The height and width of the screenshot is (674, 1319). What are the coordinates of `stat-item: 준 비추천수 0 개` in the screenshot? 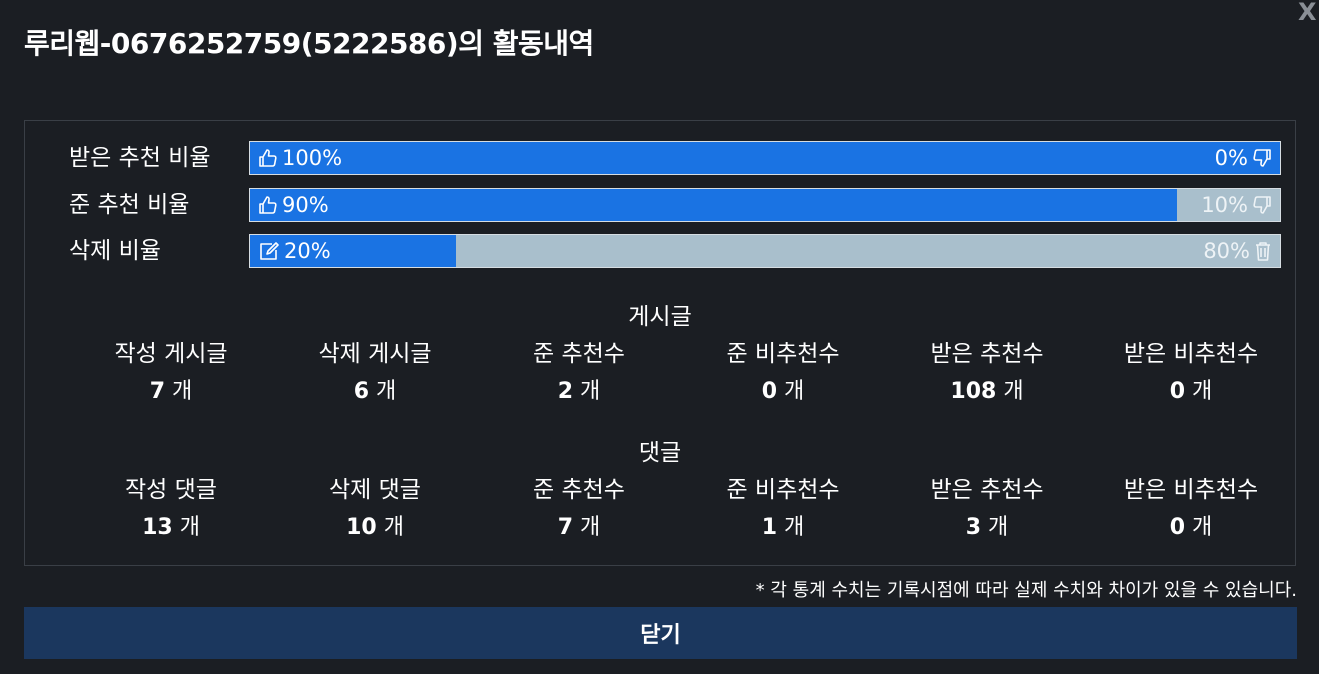 It's located at (783, 373).